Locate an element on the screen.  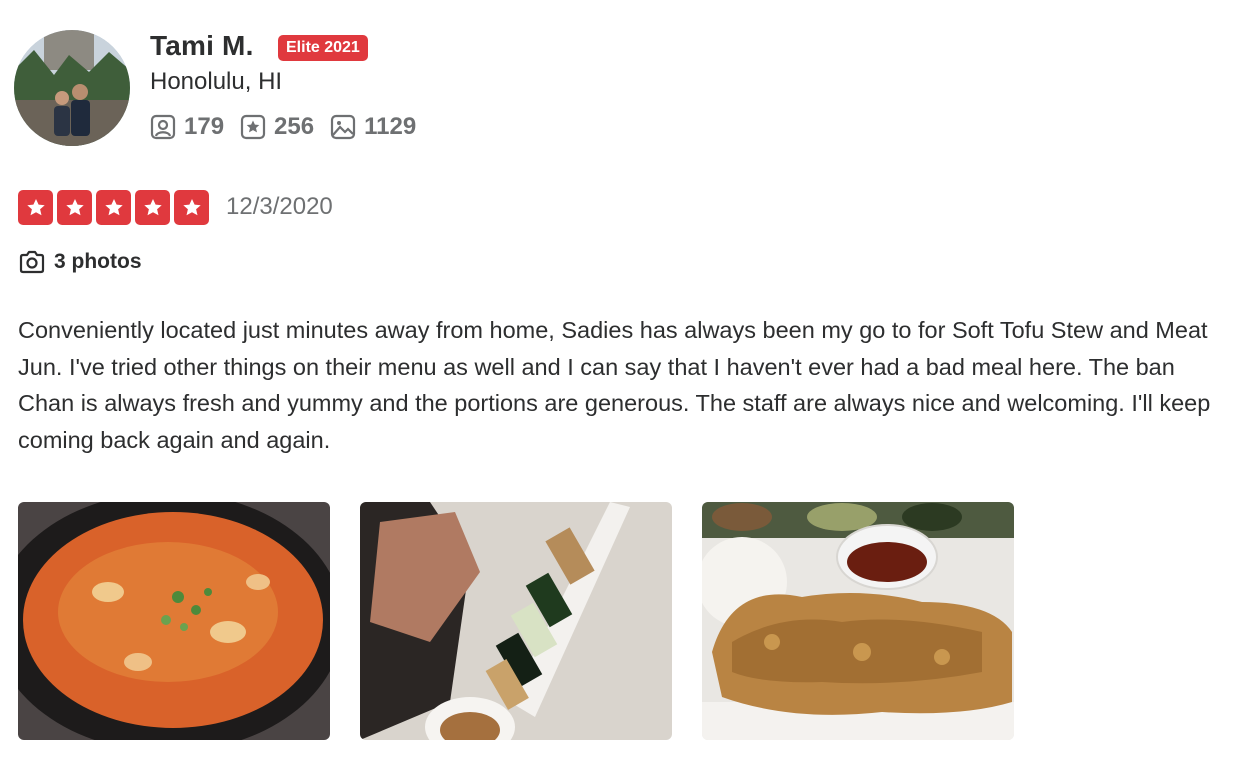
reviews-stat: 256 is located at coordinates (277, 127).